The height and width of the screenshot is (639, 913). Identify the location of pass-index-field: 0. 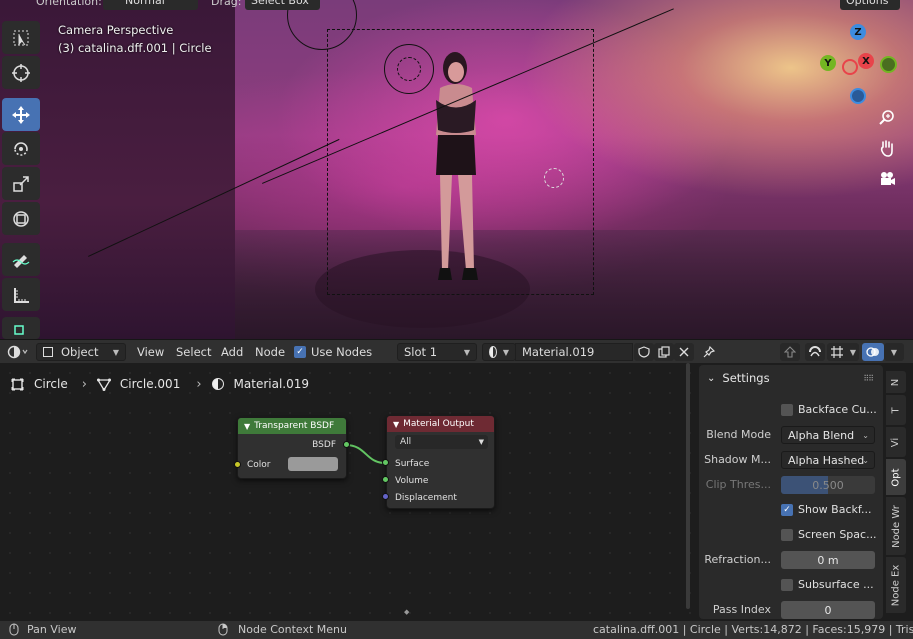
(828, 610).